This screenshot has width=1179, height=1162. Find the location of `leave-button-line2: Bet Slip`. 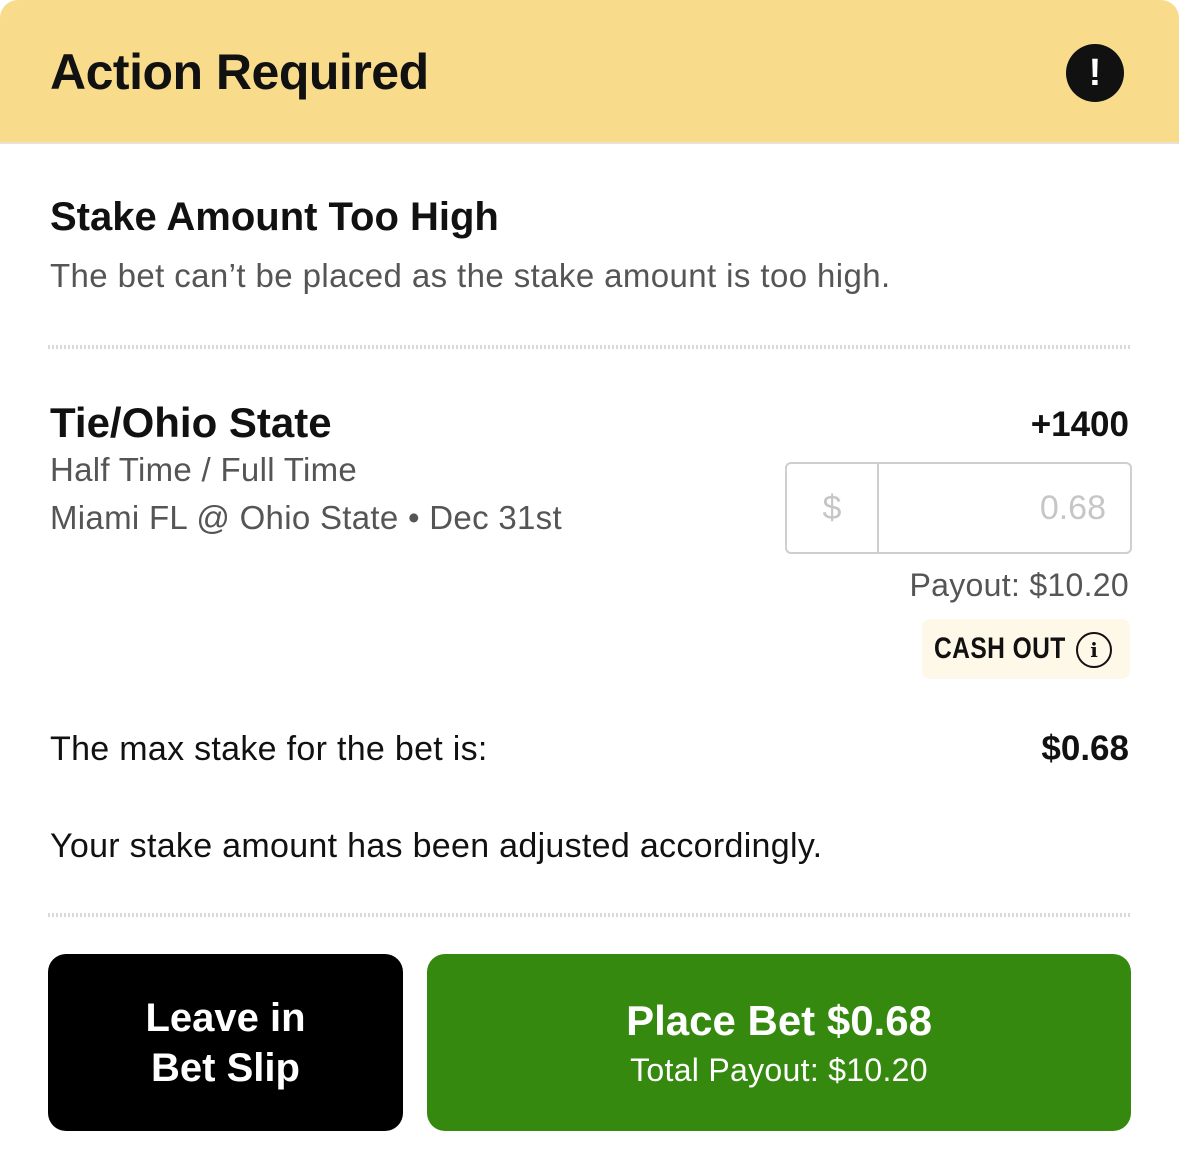

leave-button-line2: Bet Slip is located at coordinates (225, 1067).